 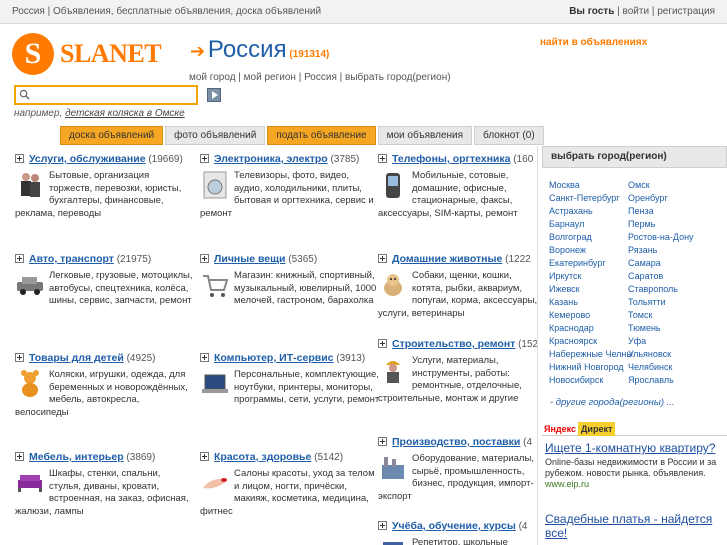 I want to click on category-title: Личные вещи, so click(x=249, y=259).